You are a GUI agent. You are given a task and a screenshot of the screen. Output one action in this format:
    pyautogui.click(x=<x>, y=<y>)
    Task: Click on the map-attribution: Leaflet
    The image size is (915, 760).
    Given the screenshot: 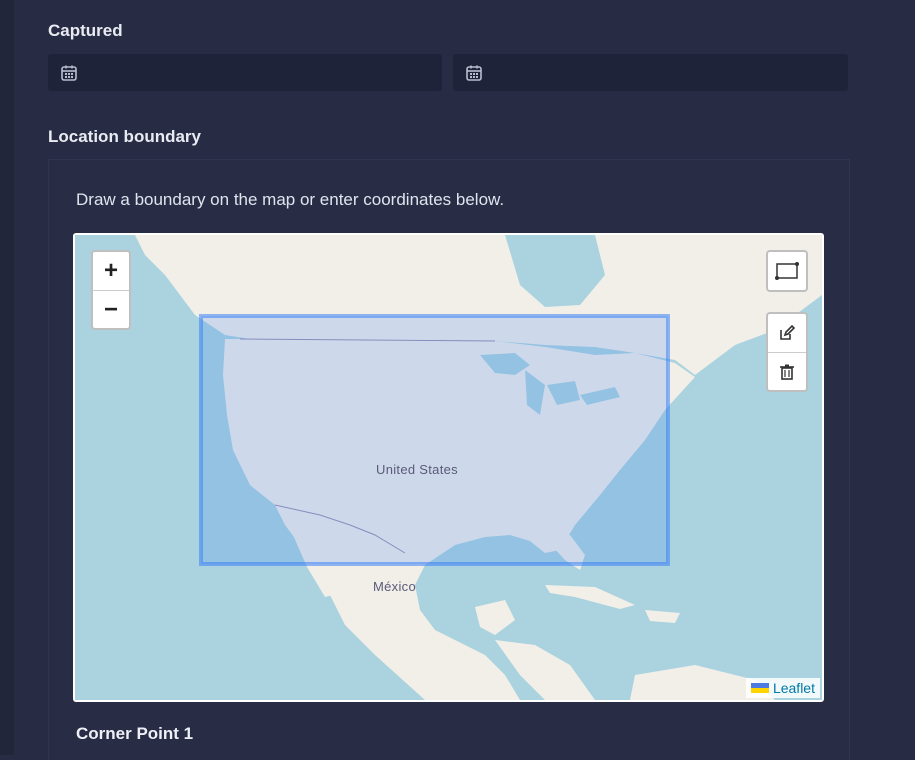 What is the action you would take?
    pyautogui.click(x=782, y=688)
    